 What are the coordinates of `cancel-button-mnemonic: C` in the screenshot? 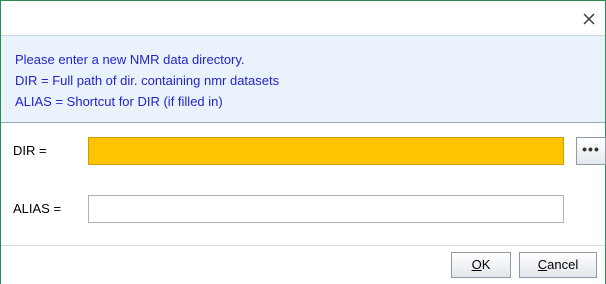 It's located at (542, 264).